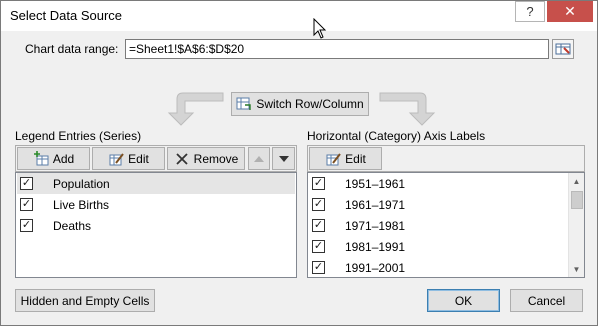 This screenshot has height=326, width=598. What do you see at coordinates (26, 225) in the screenshot?
I see `series-checkbox-deaths: ✓` at bounding box center [26, 225].